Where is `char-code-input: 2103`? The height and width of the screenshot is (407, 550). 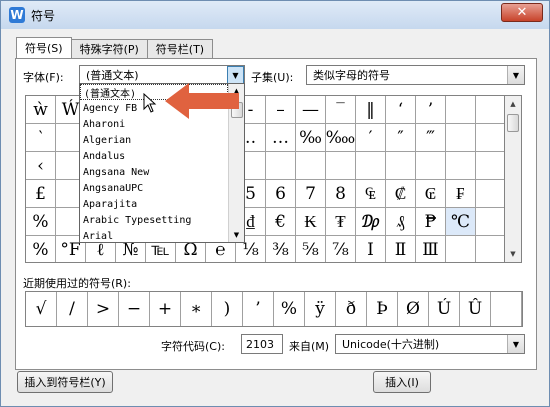 char-code-input: 2103 is located at coordinates (262, 344).